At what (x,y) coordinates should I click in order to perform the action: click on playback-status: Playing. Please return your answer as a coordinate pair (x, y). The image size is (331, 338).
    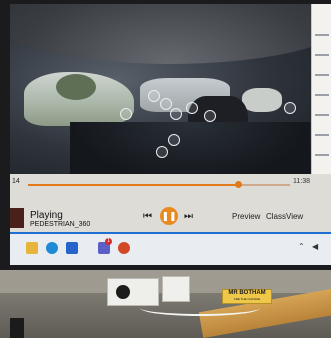
    Looking at the image, I should click on (46, 215).